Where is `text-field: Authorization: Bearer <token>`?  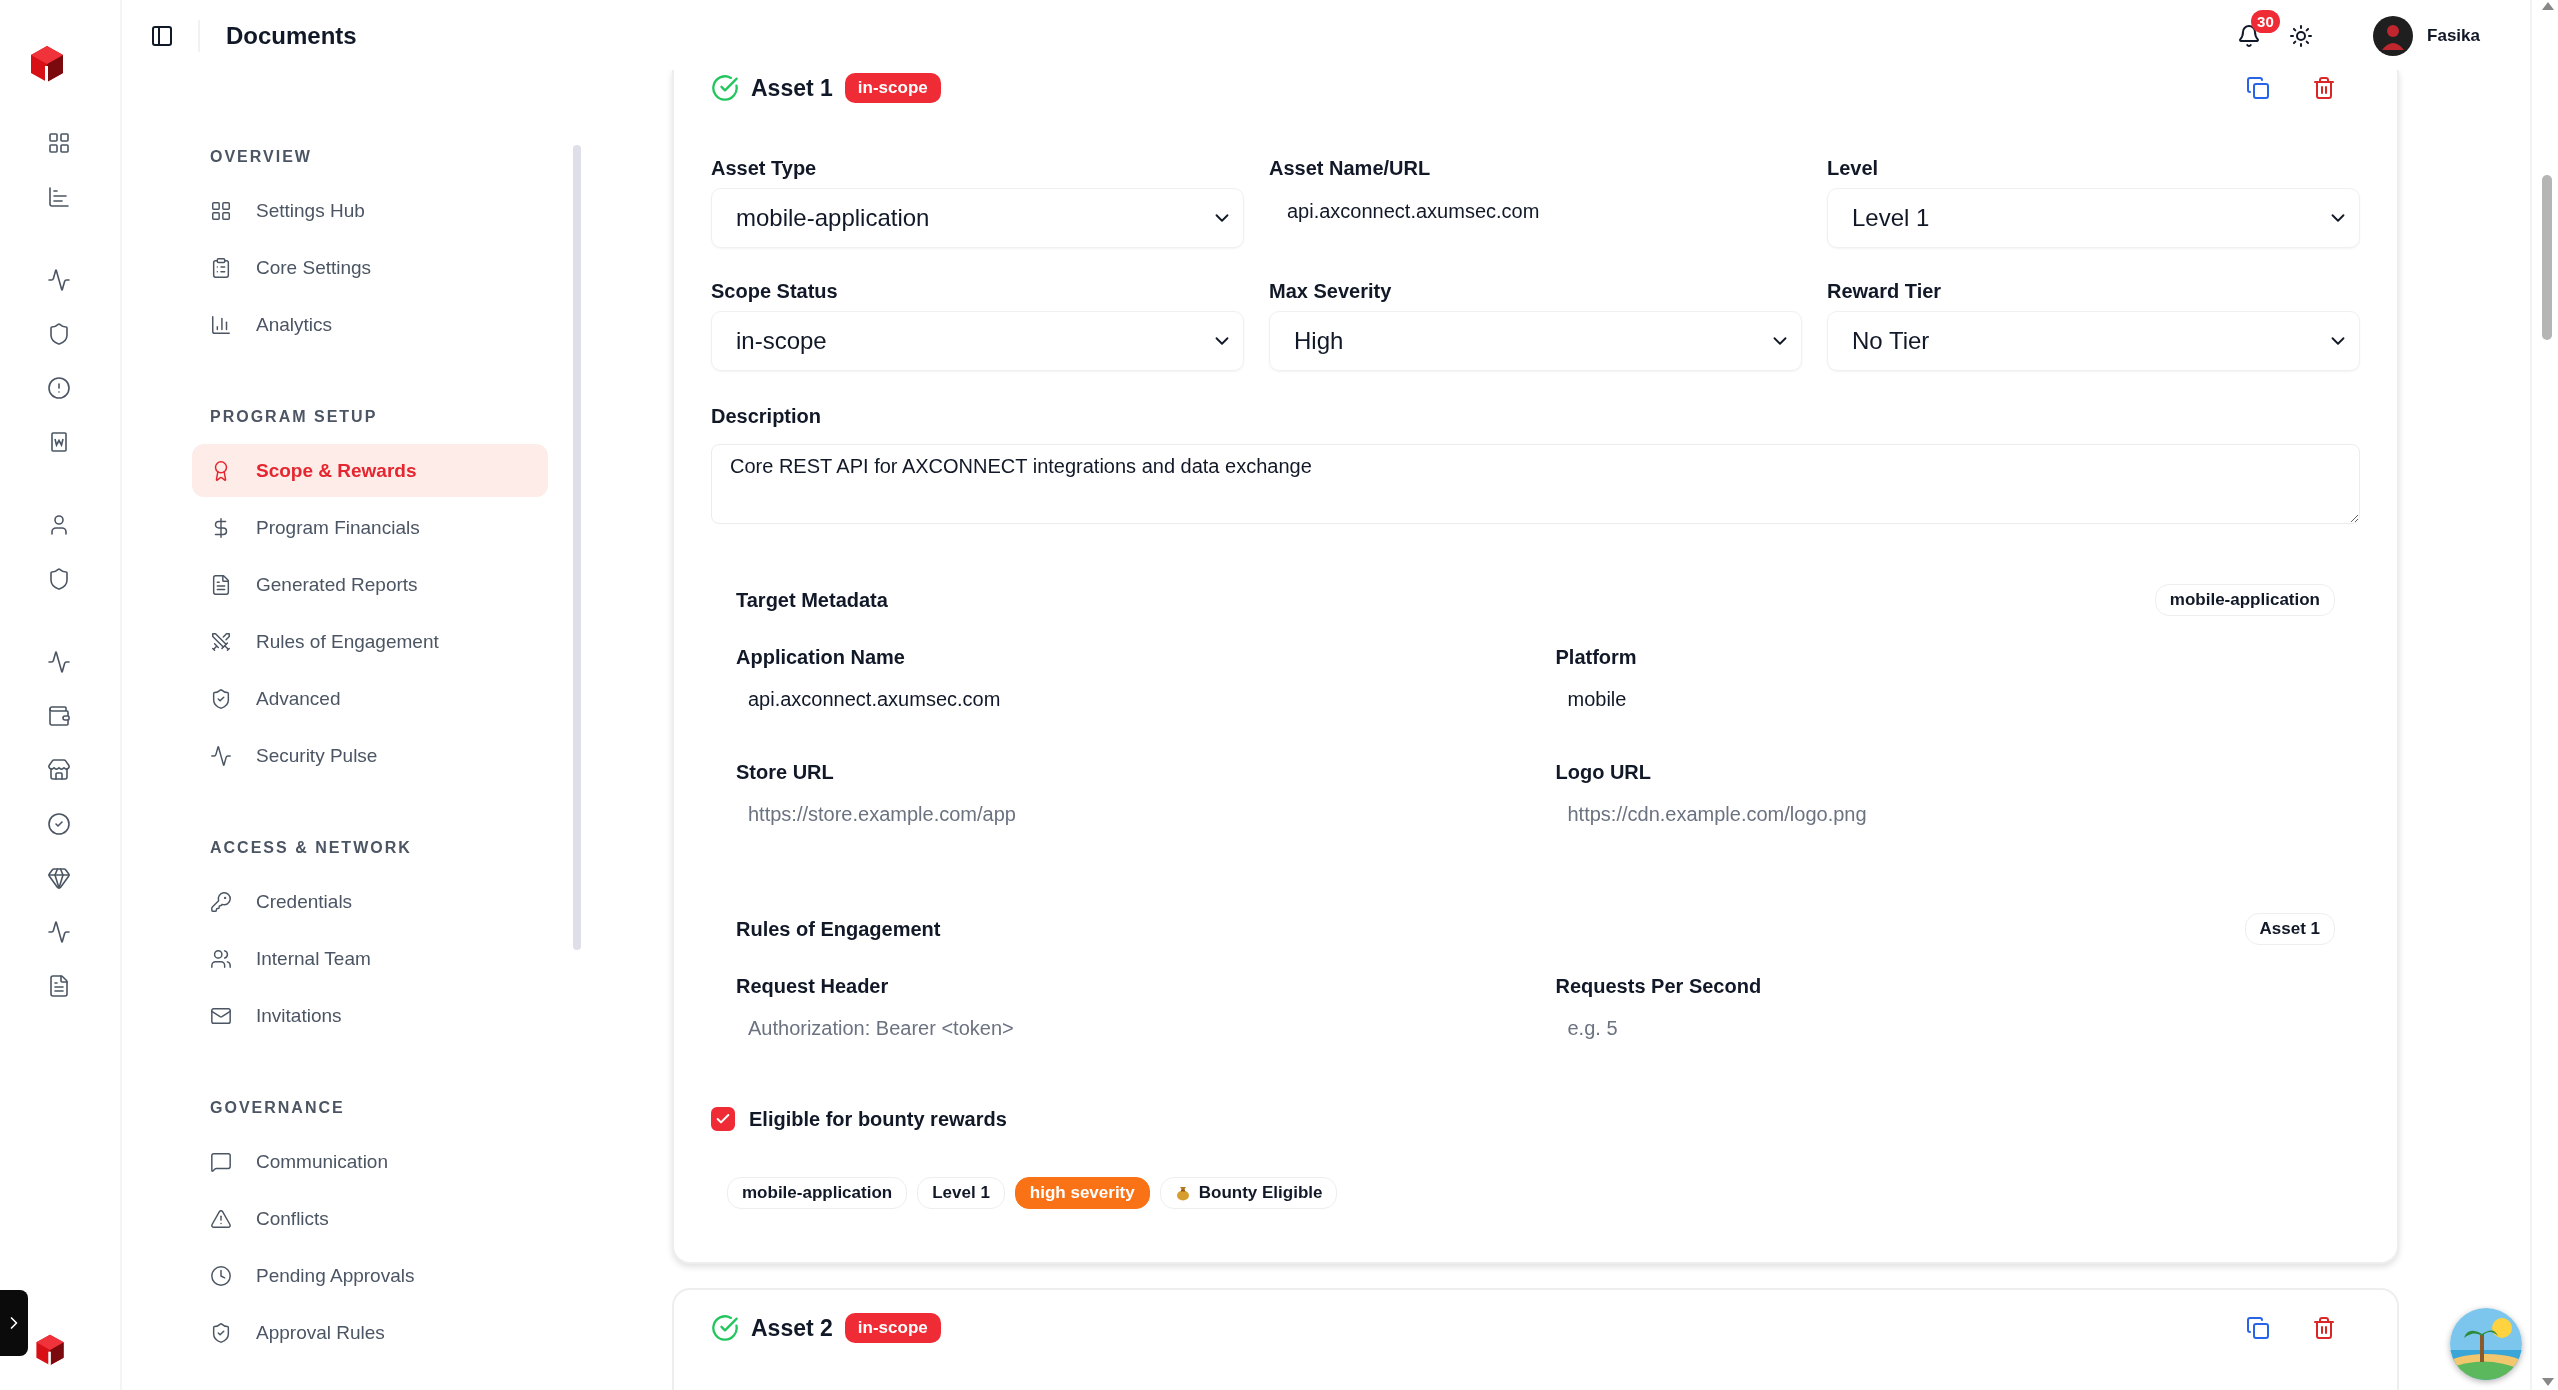 text-field: Authorization: Bearer <token> is located at coordinates (1126, 1028).